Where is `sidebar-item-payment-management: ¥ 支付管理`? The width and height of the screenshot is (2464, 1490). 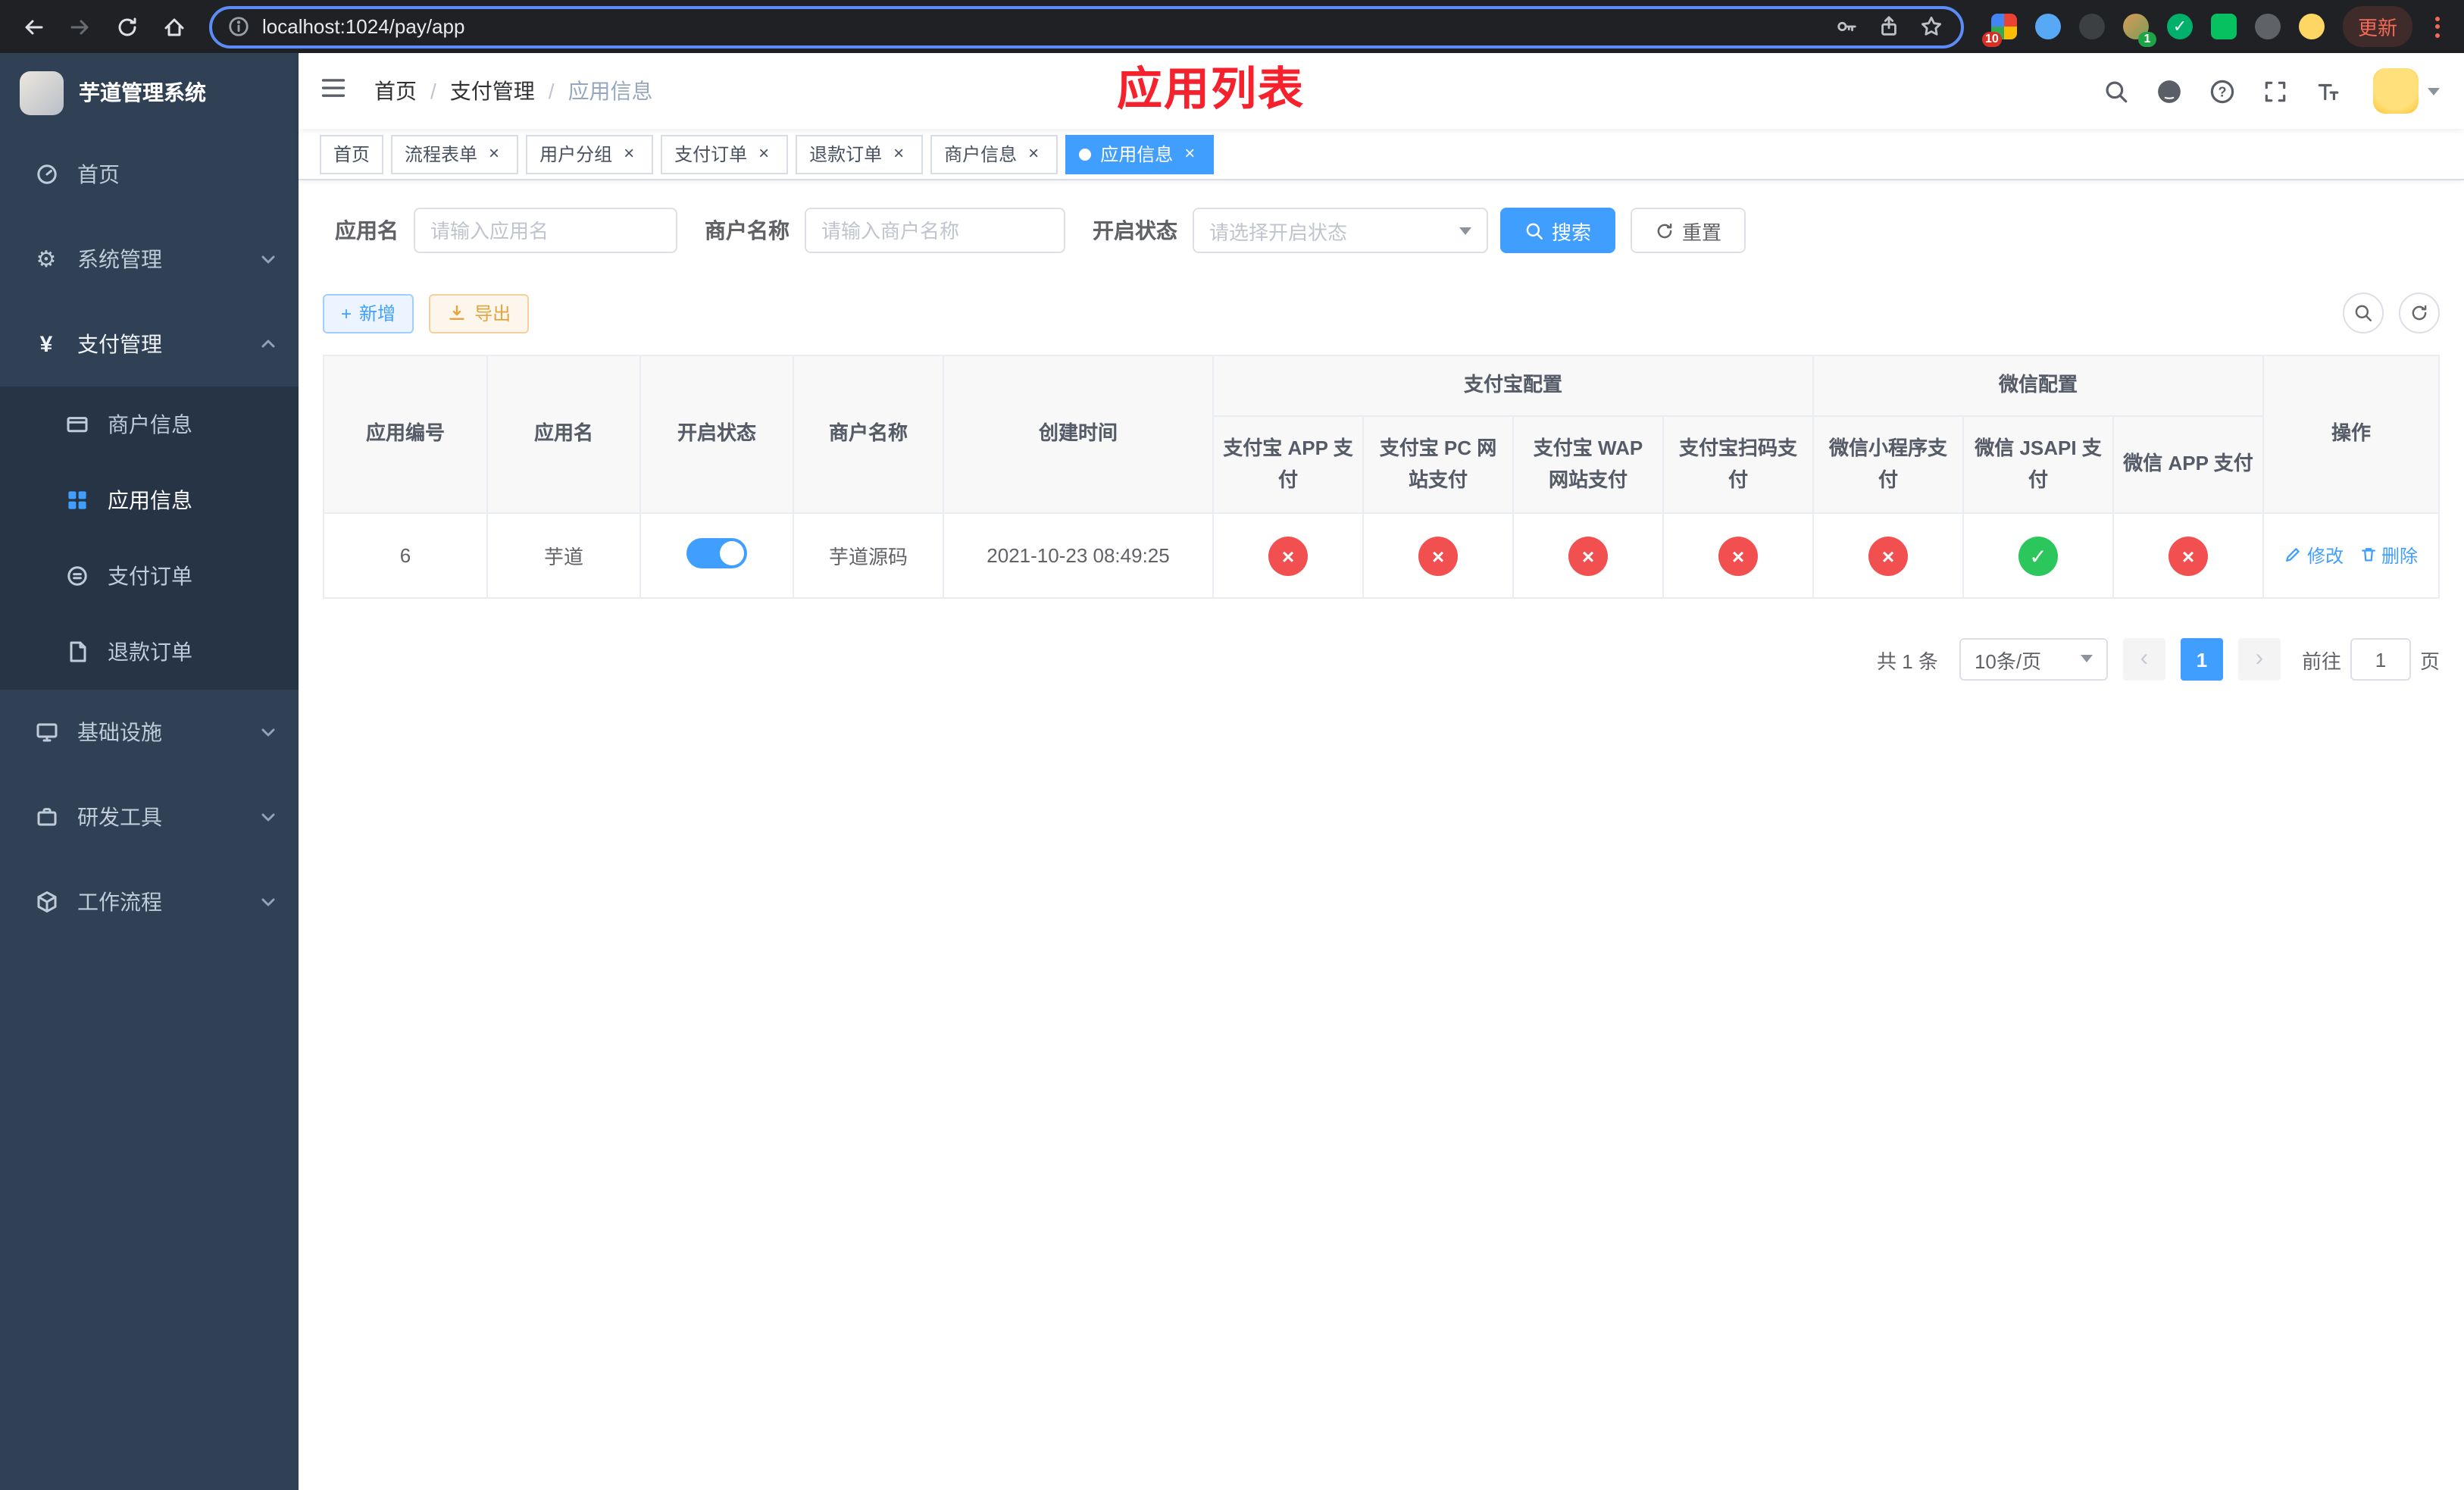 sidebar-item-payment-management: ¥ 支付管理 is located at coordinates (149, 345).